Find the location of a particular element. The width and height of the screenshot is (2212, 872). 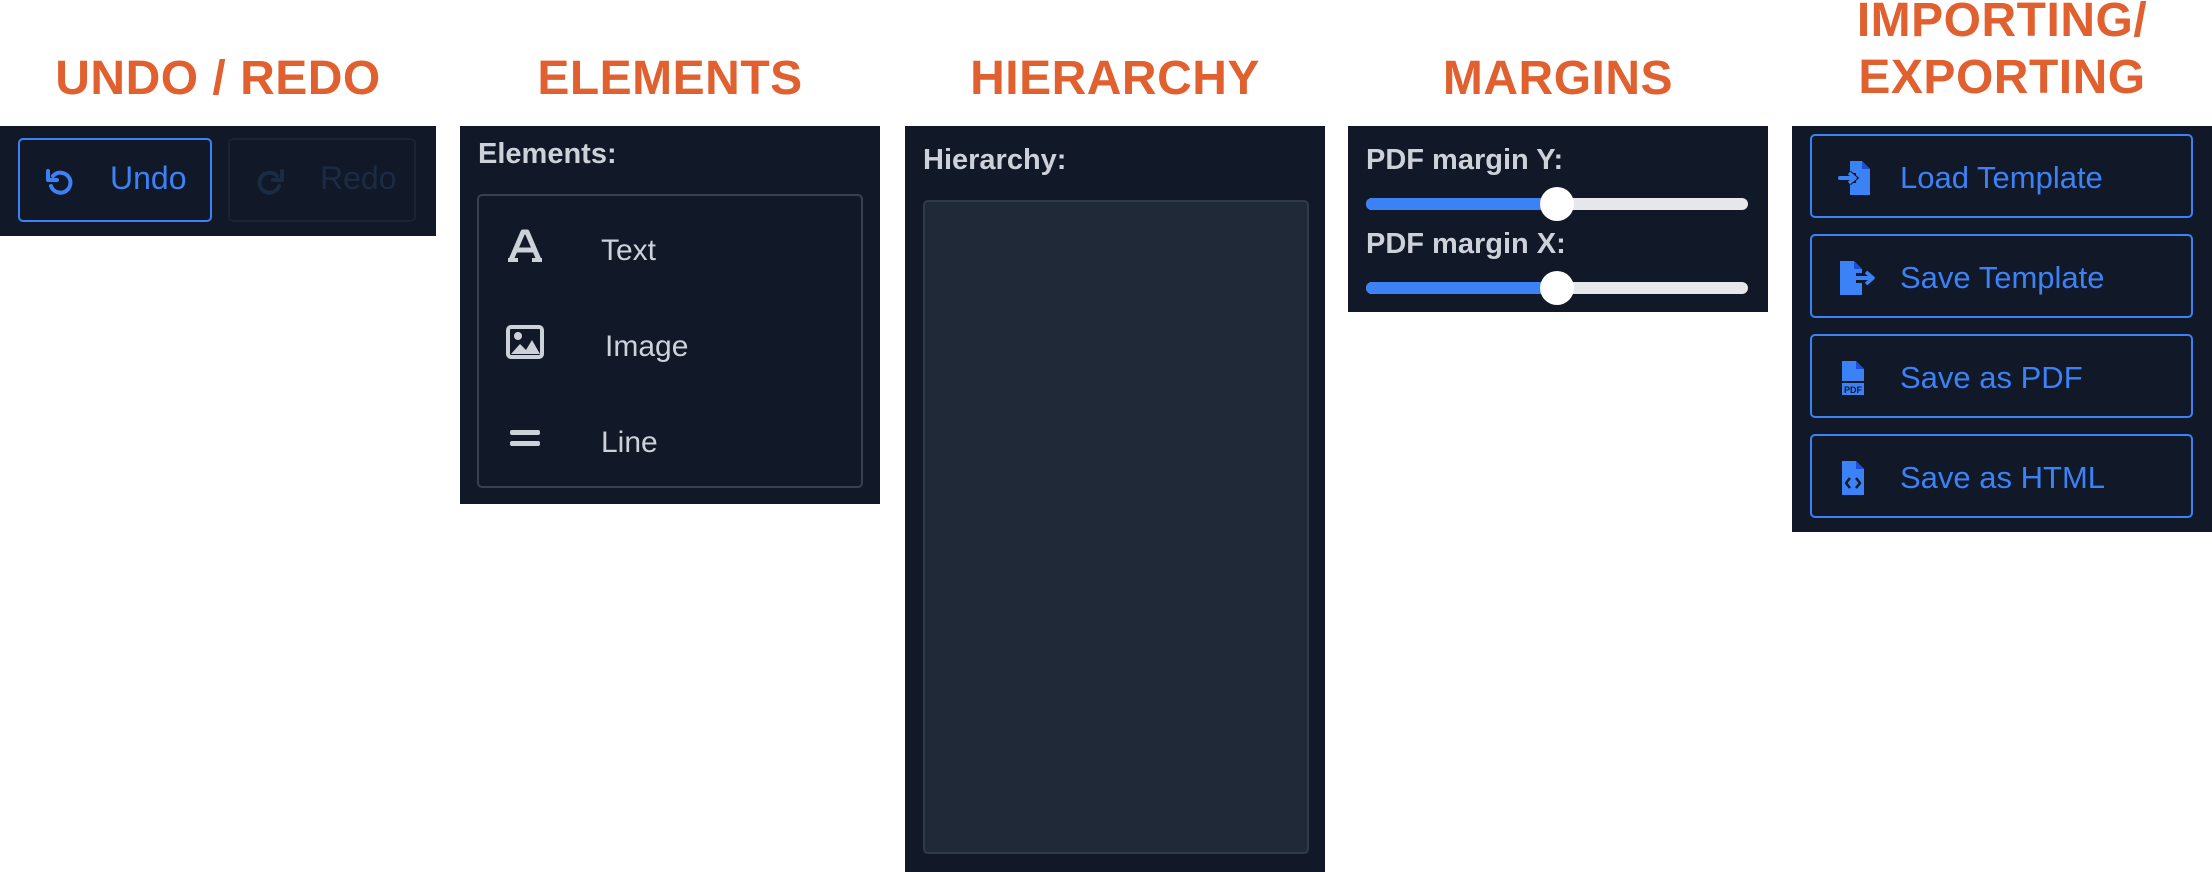

elements-title: Elements: is located at coordinates (547, 154).